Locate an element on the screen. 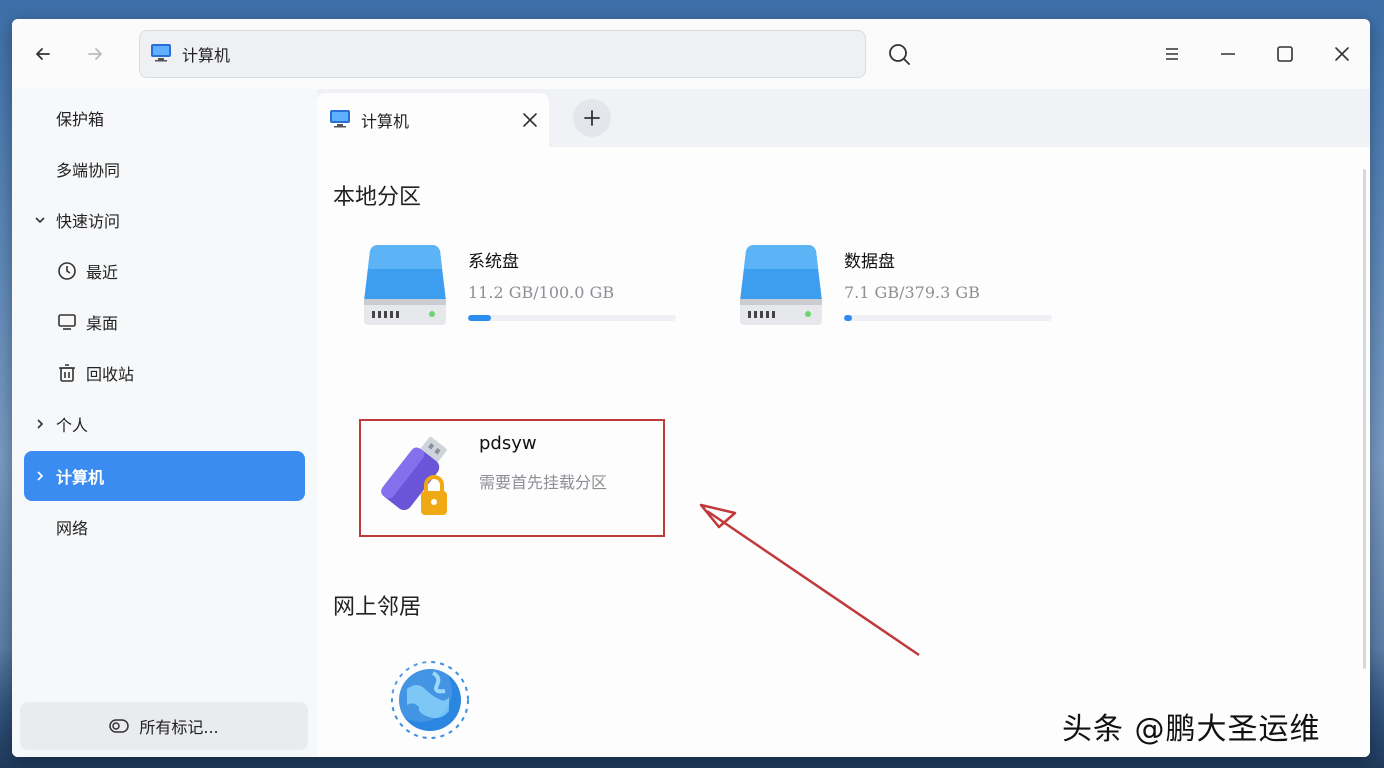 Image resolution: width=1384 pixels, height=768 pixels. sidebar-item-label: 回收站 is located at coordinates (110, 374).